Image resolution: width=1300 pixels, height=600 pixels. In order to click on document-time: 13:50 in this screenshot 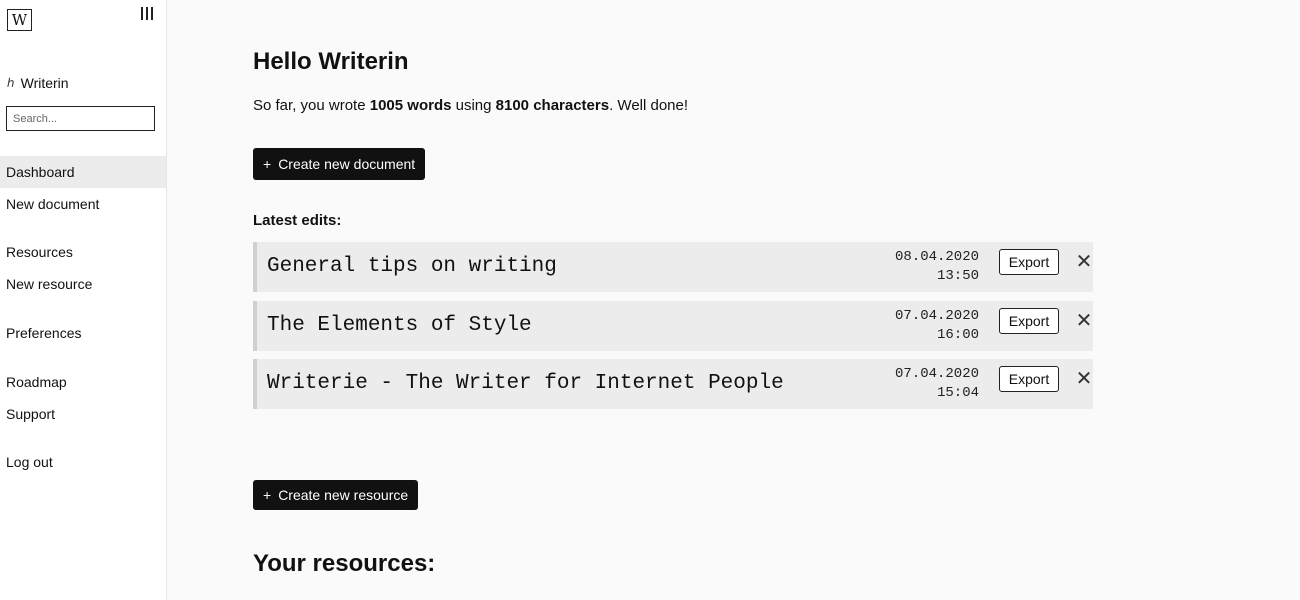, I will do `click(957, 276)`.